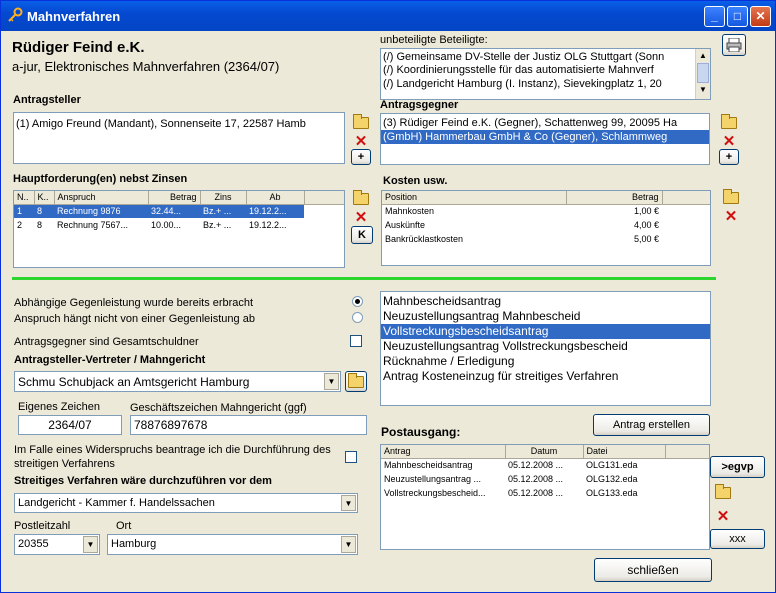  I want to click on mahngericht-zeichen-field: 78876897678, so click(248, 425).